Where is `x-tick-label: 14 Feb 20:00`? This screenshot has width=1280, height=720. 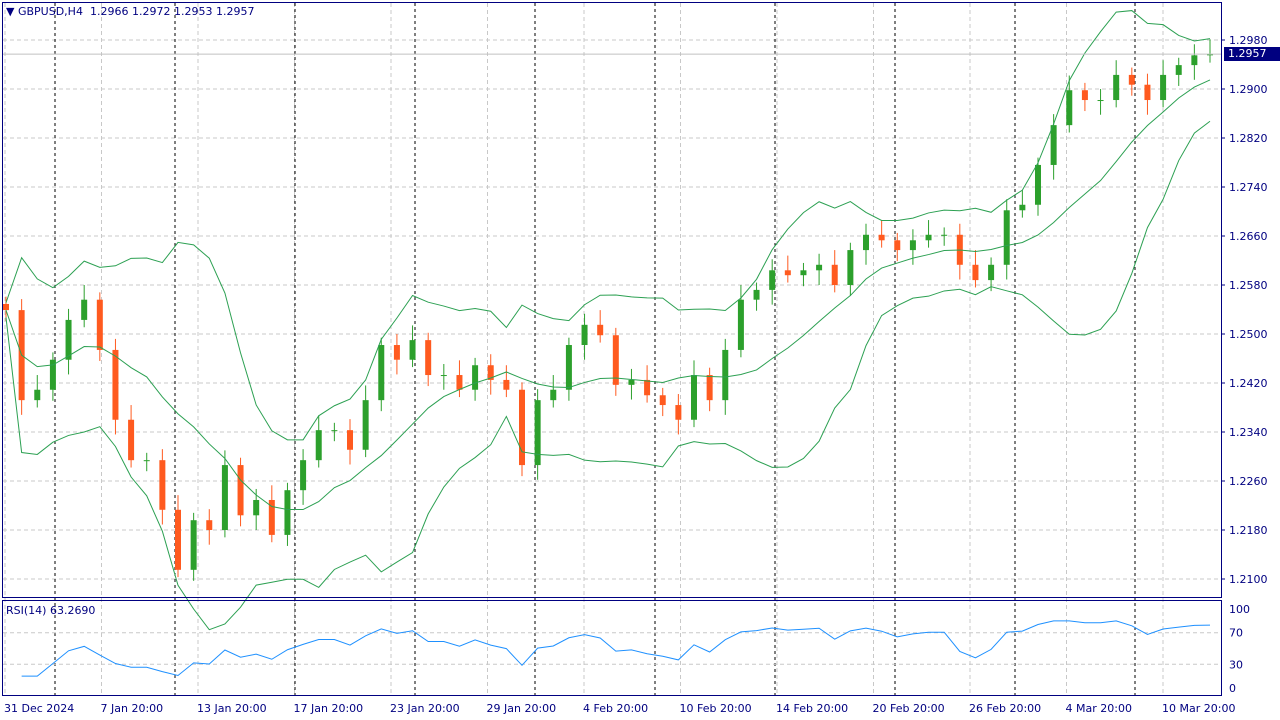 x-tick-label: 14 Feb 20:00 is located at coordinates (812, 708).